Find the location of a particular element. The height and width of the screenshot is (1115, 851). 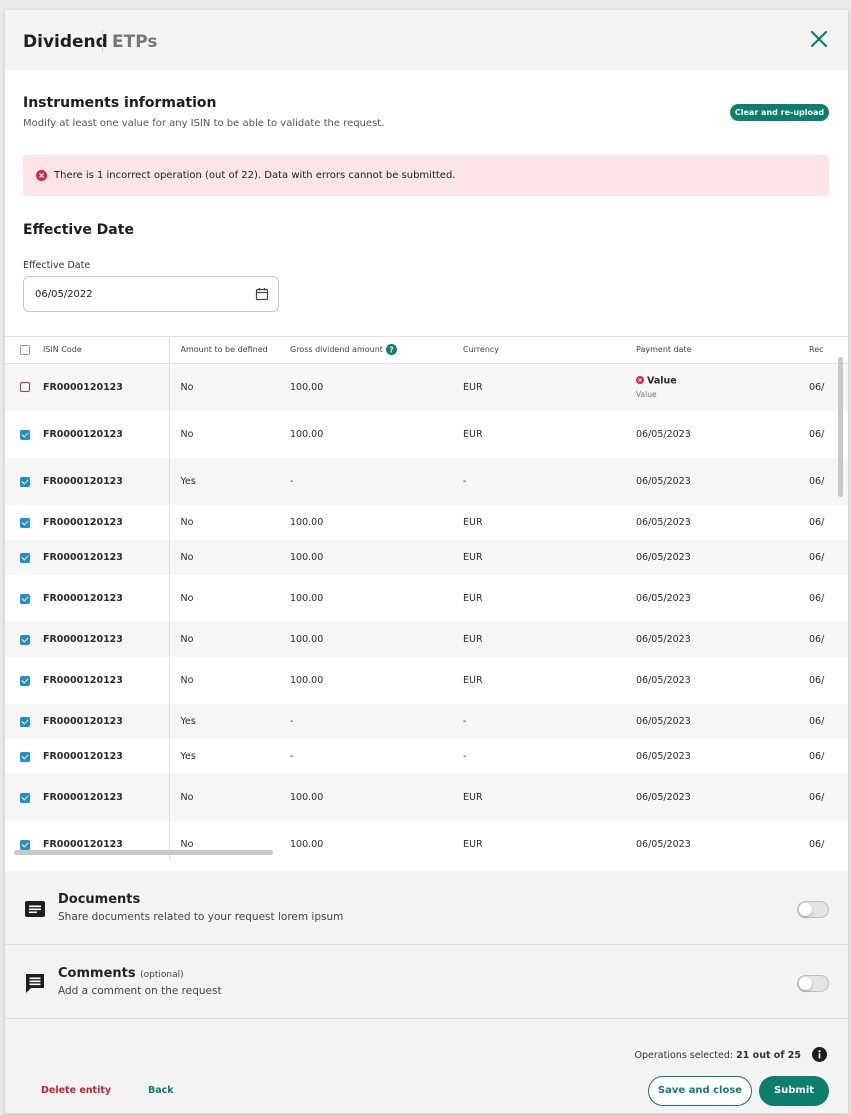

horizontal-scrollbar is located at coordinates (143, 852).